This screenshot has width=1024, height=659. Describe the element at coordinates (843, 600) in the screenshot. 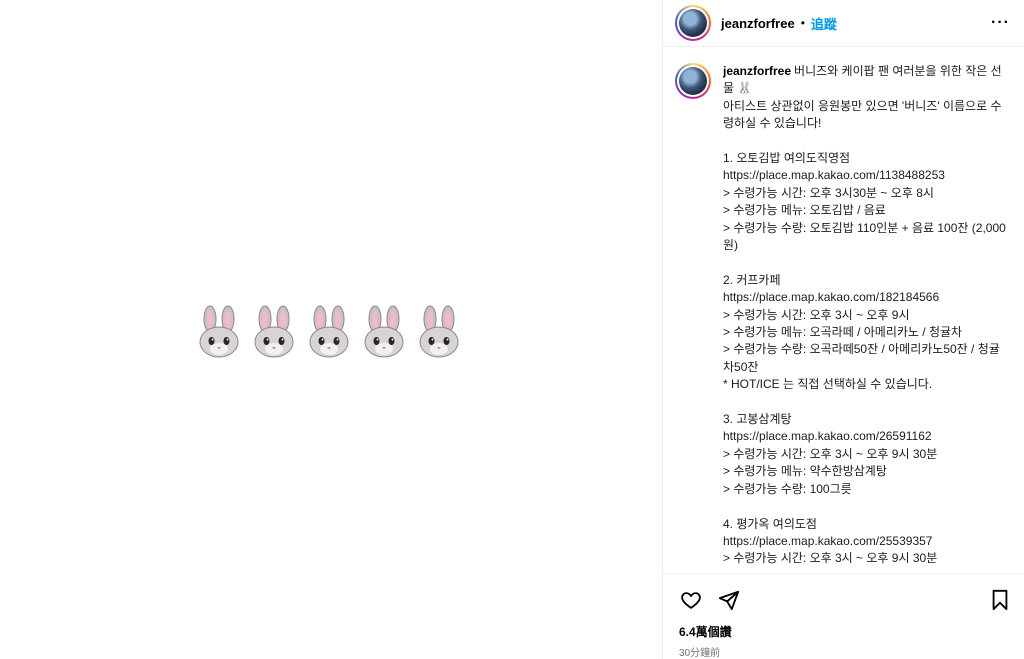

I see `action-bar` at that location.